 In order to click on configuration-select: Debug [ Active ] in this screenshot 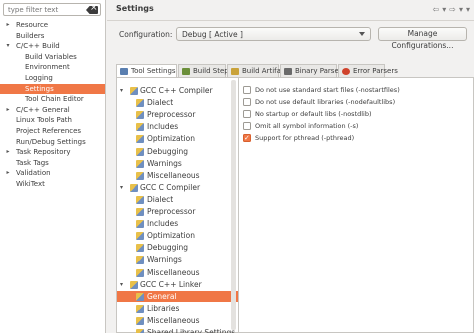, I will do `click(273, 34)`.